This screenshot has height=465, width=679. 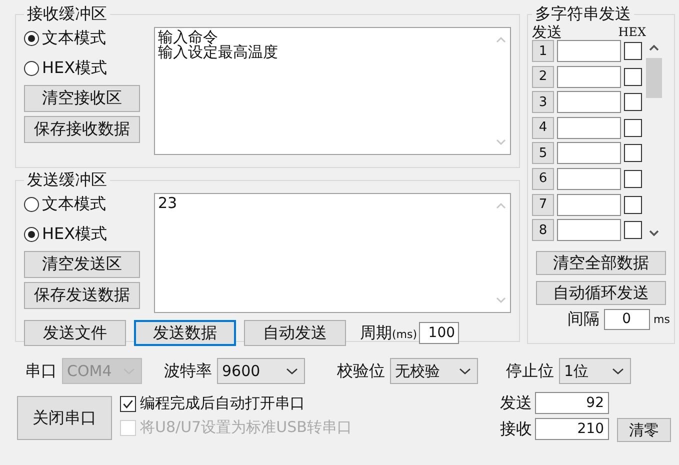 I want to click on period-label: 周期(ms), so click(x=389, y=333).